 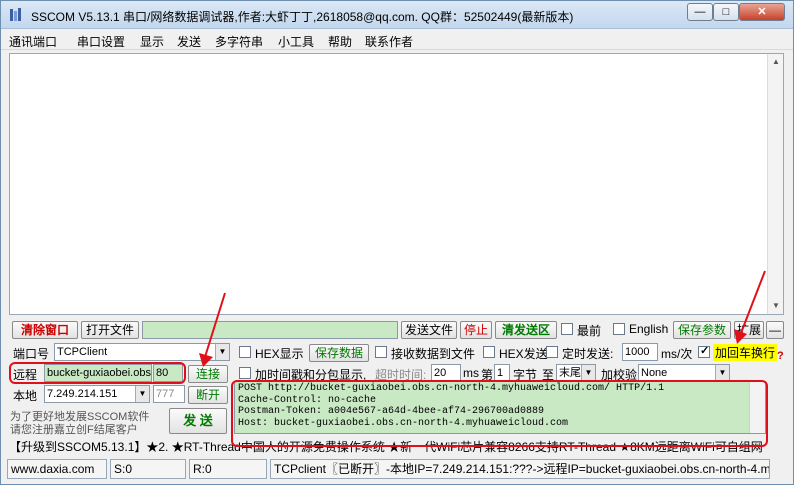 What do you see at coordinates (704, 351) in the screenshot?
I see `add-crlf-checkbox` at bounding box center [704, 351].